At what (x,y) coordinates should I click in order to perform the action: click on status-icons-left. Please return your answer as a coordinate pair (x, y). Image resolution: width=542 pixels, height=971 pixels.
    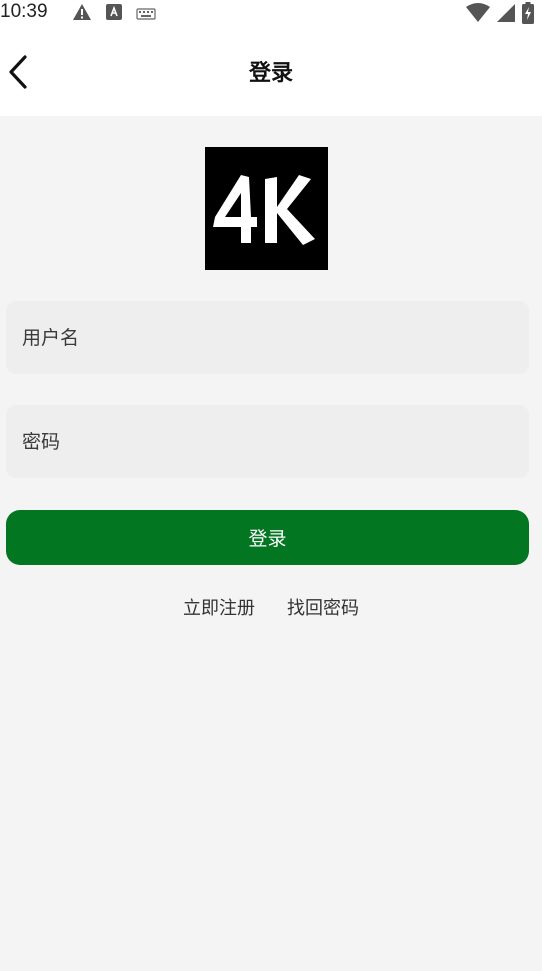
    Looking at the image, I should click on (114, 14).